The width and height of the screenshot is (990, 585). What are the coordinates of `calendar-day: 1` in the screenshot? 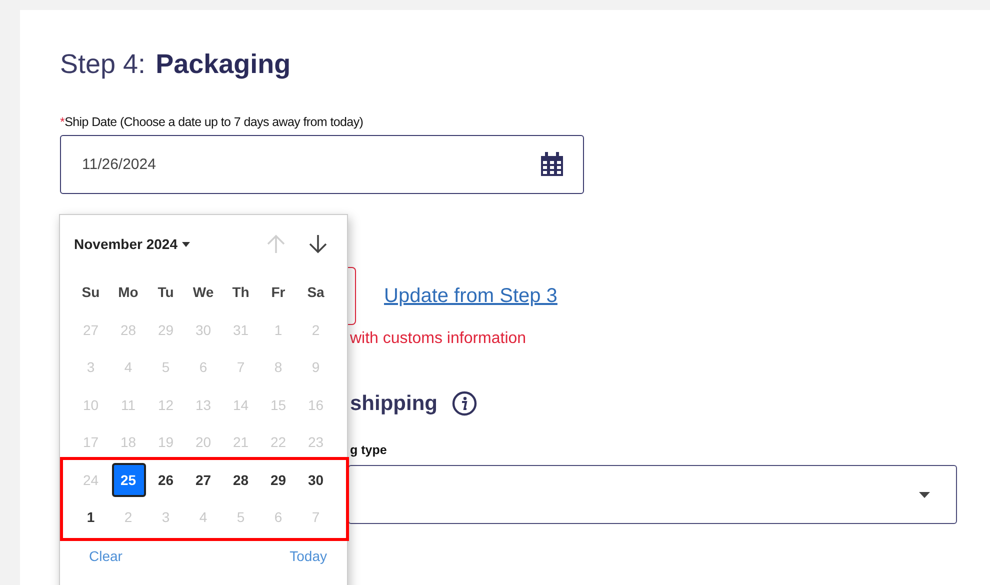 It's located at (91, 517).